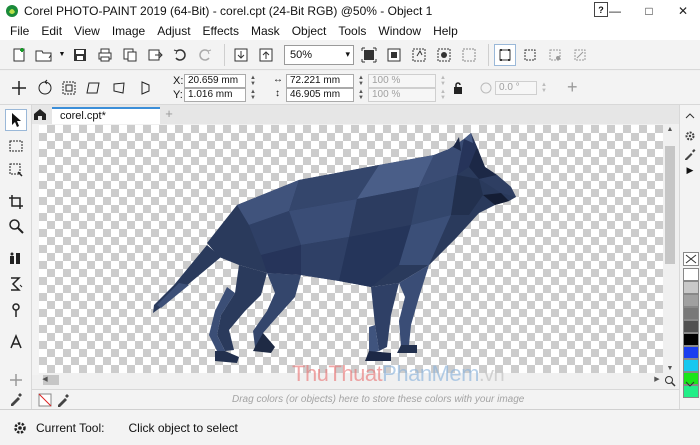  I want to click on mask-mode-icon, so click(419, 55).